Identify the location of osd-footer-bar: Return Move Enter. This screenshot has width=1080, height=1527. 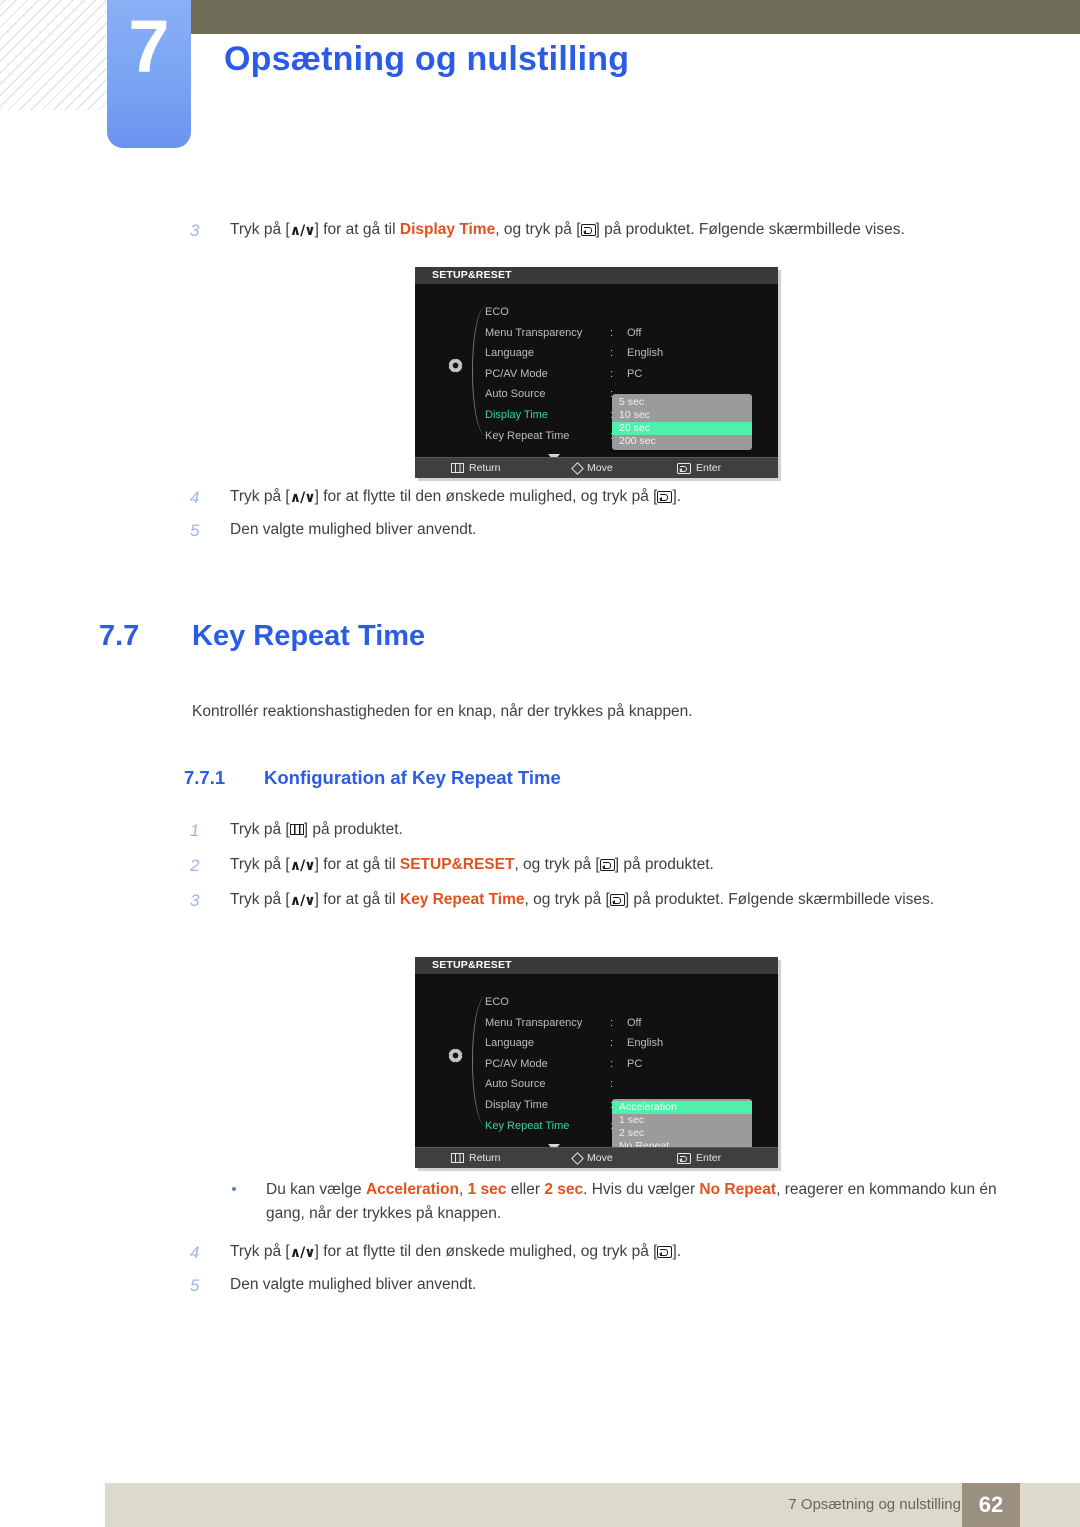
(596, 467).